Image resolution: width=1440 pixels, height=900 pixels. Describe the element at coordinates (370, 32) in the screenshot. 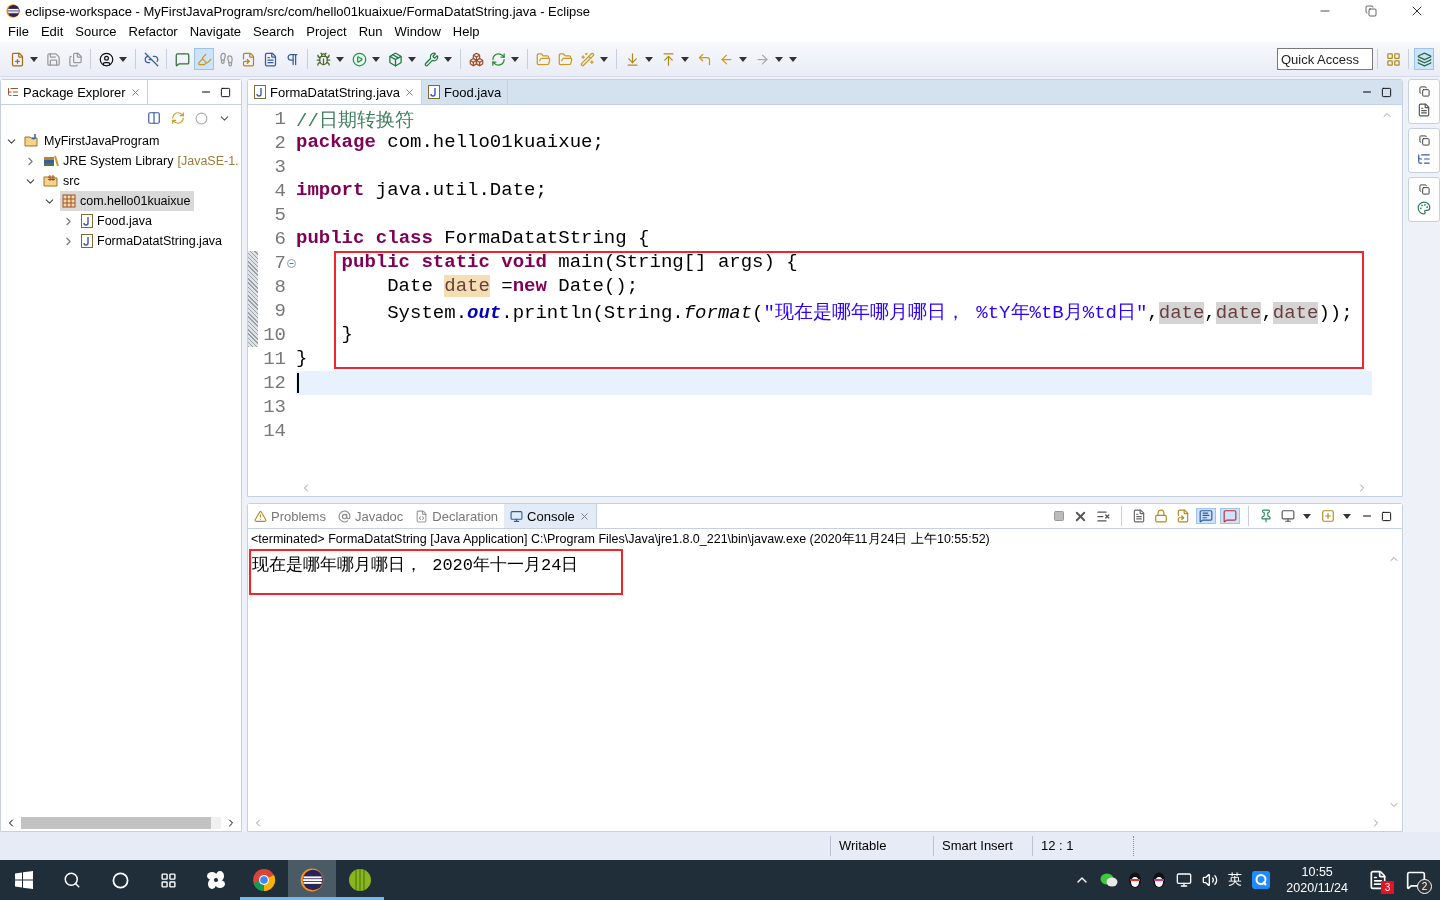

I see `menu-item: Run` at that location.